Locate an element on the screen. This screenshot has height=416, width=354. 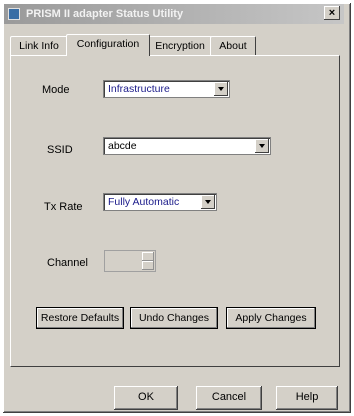
close-button: × is located at coordinates (332, 13).